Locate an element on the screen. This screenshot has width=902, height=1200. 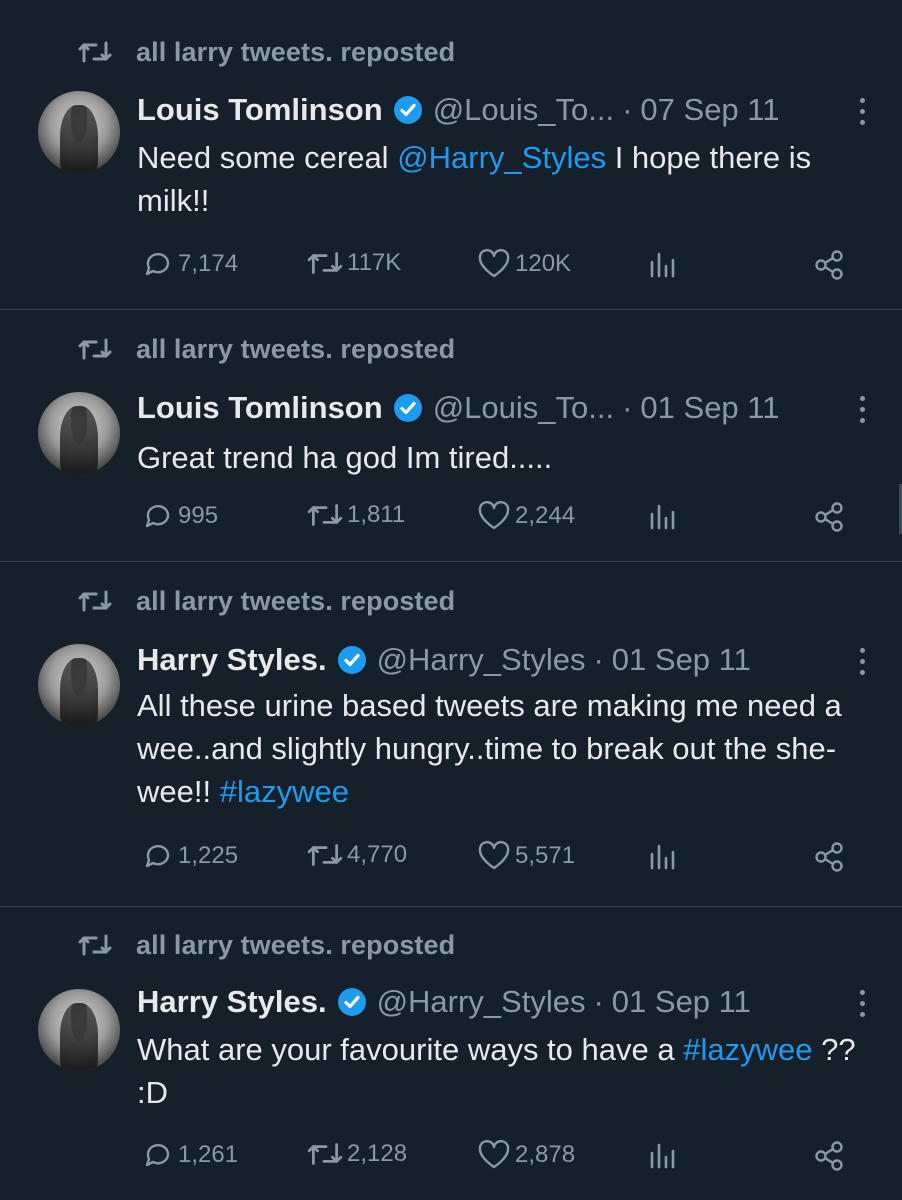
reply-button: 1,225 is located at coordinates (190, 856).